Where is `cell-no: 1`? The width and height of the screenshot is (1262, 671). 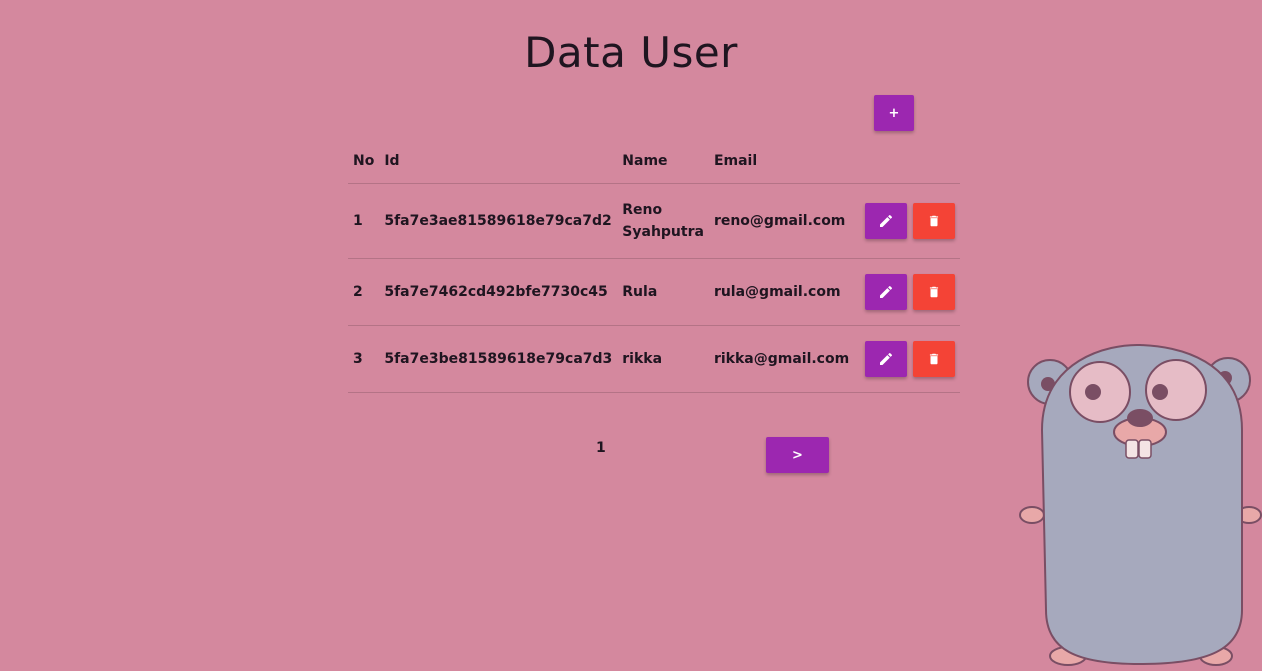 cell-no: 1 is located at coordinates (364, 221).